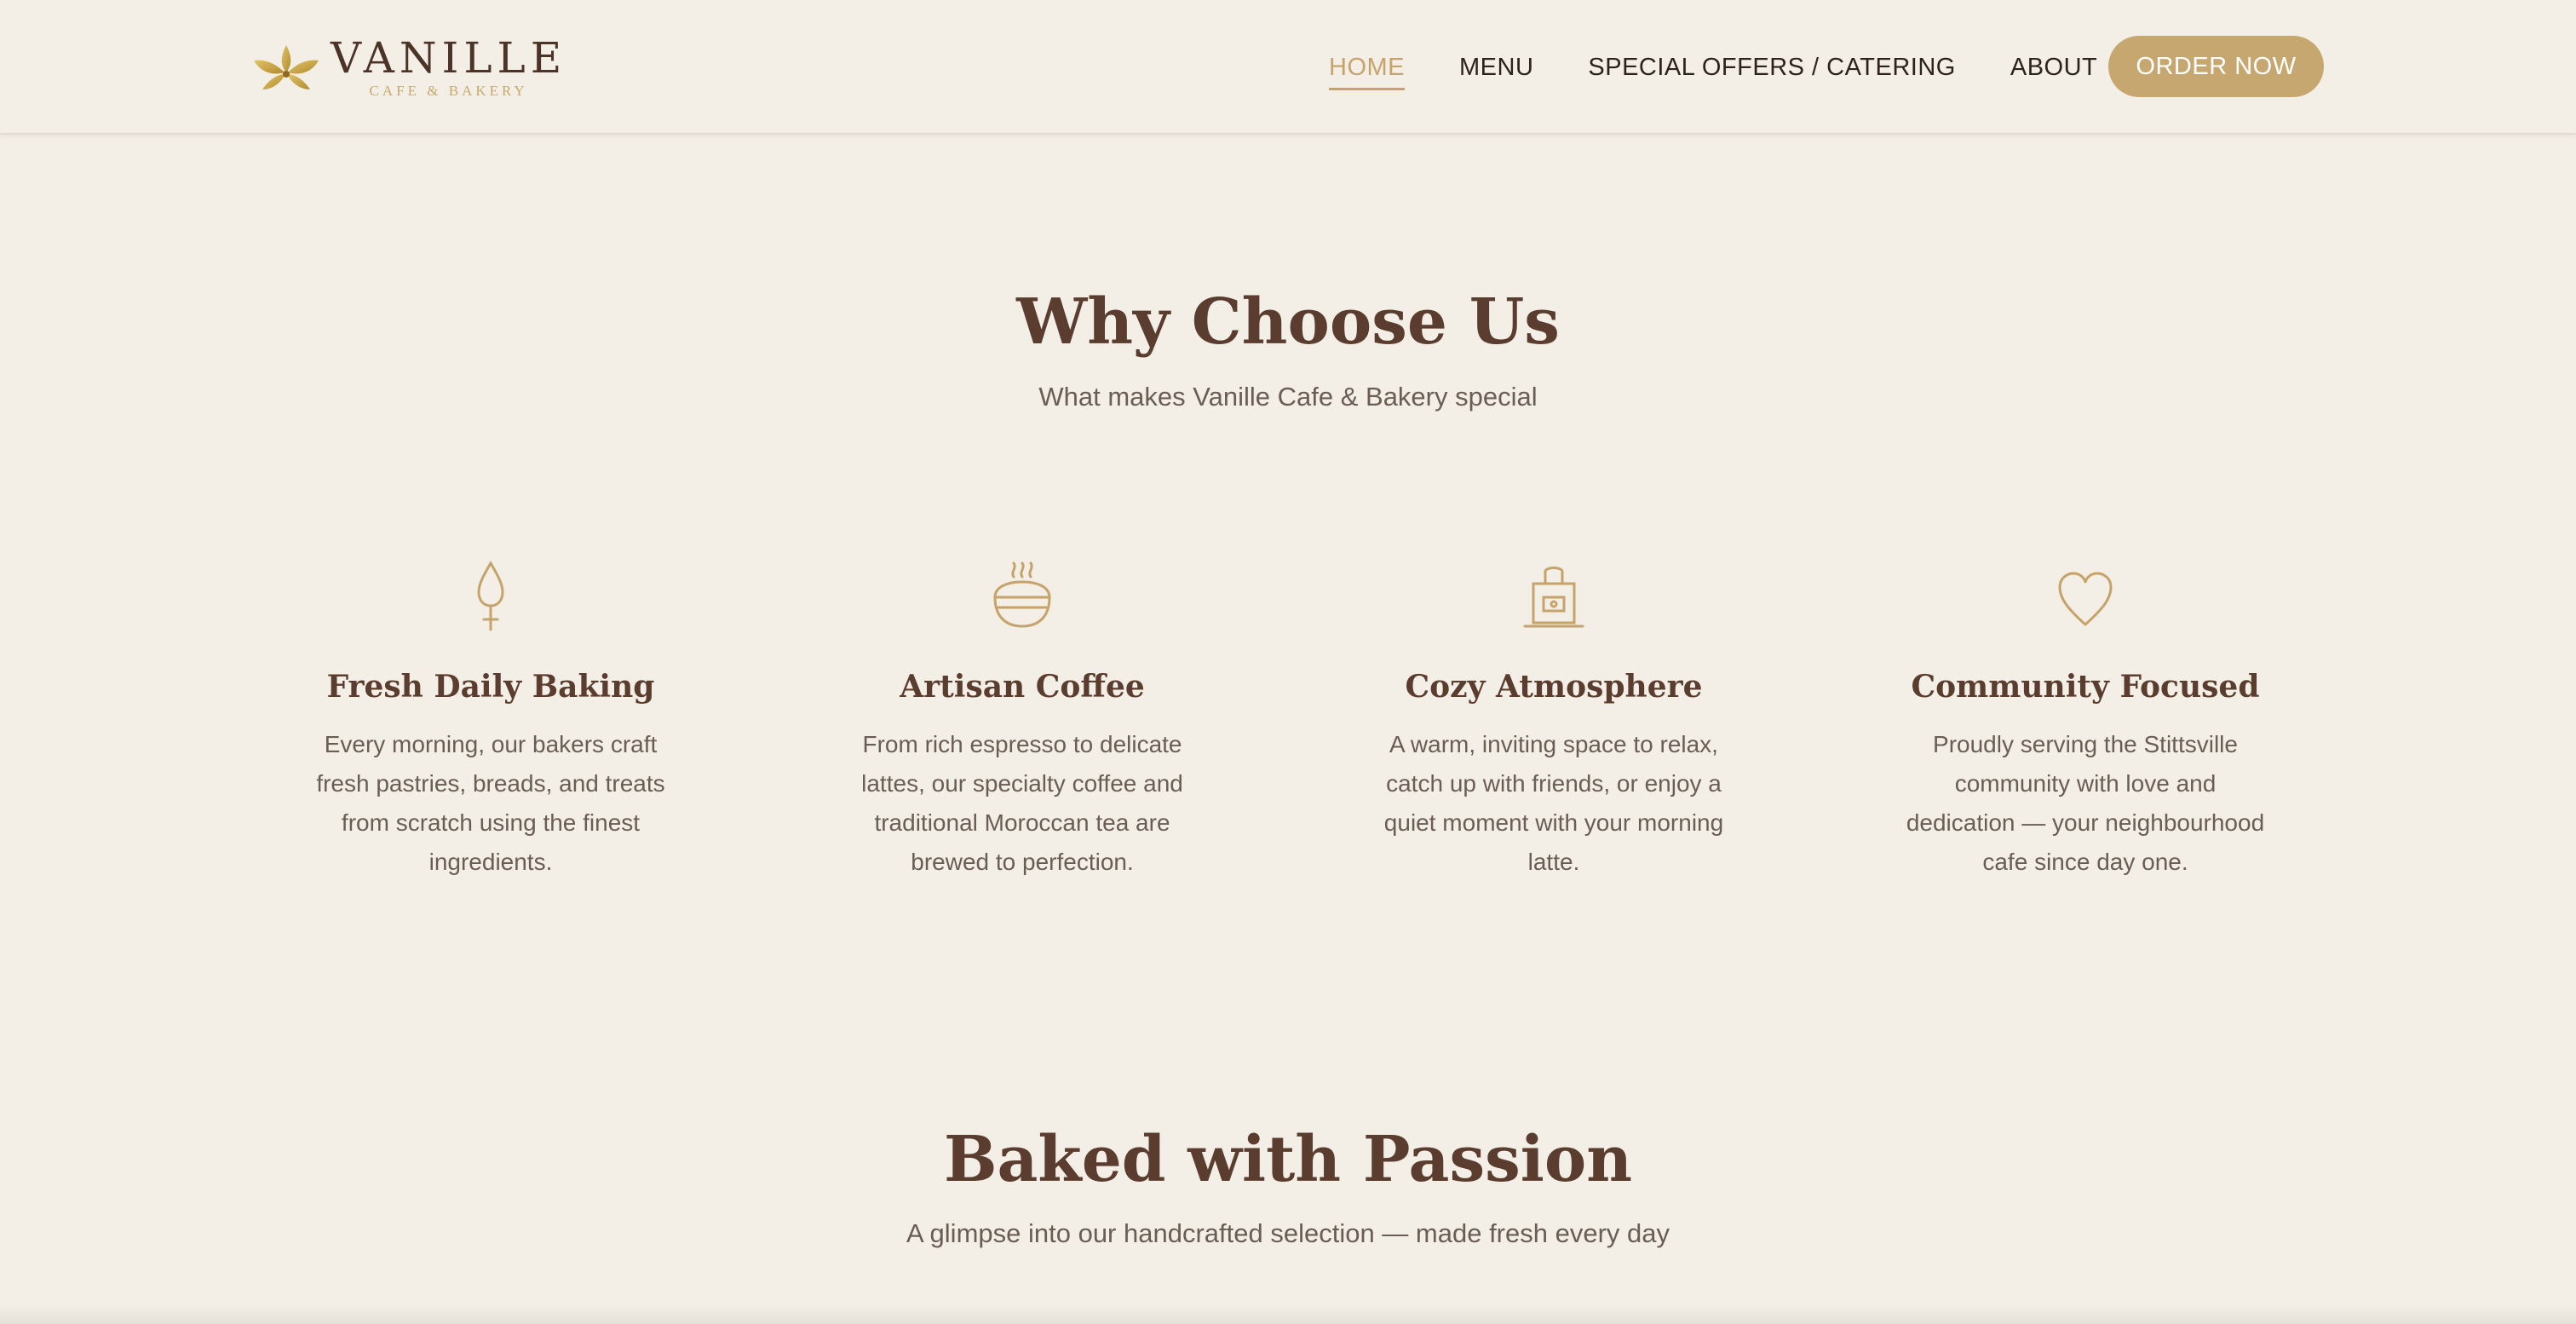 This screenshot has width=2576, height=1324. I want to click on brand-name: VANILLE, so click(449, 58).